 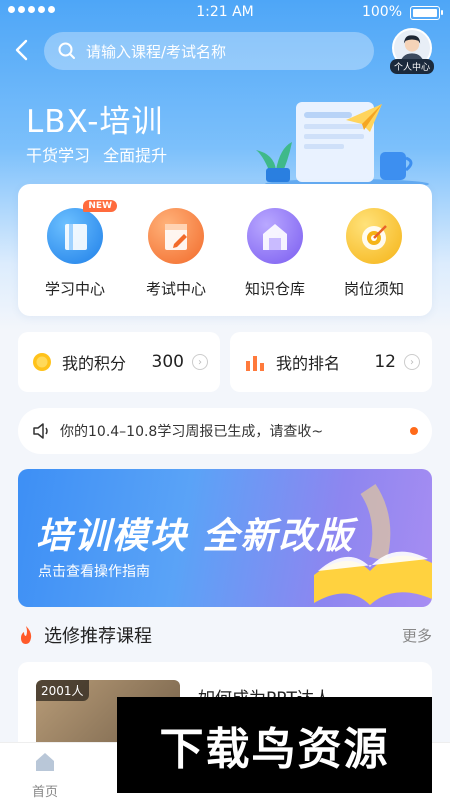 I want to click on search-input: 请输入课程/考试名称, so click(x=209, y=51).